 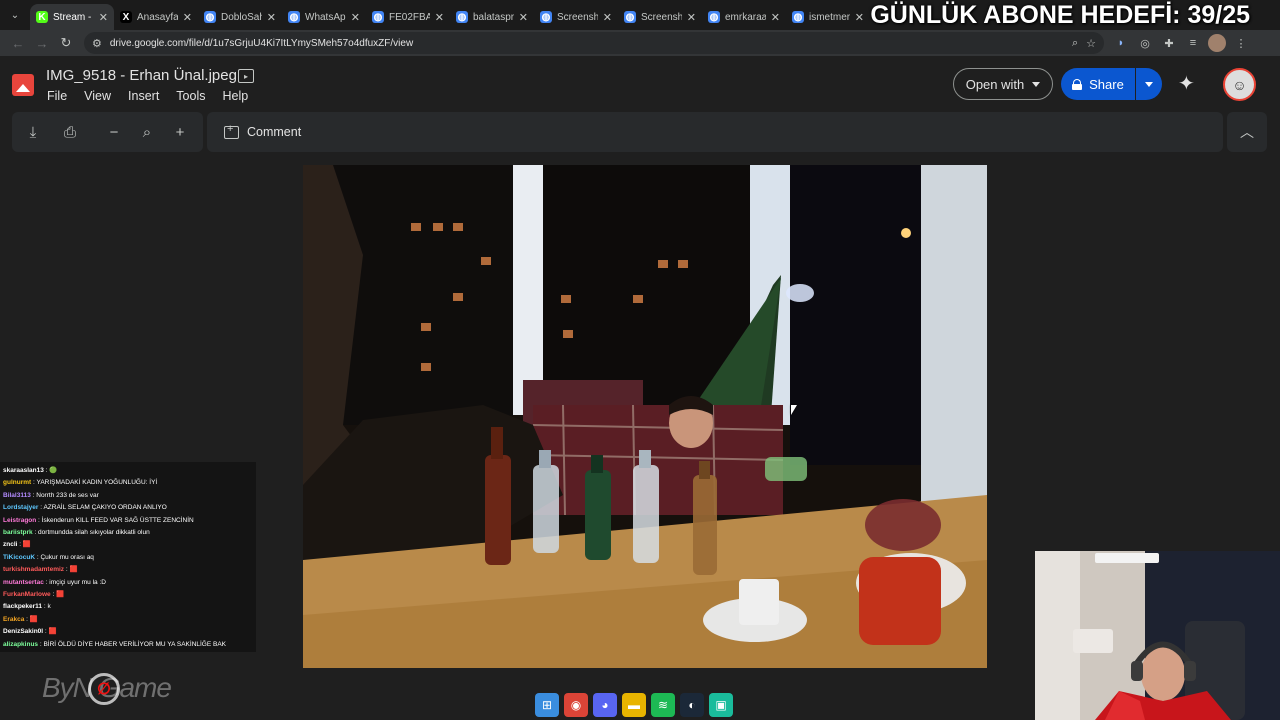 I want to click on bookmark-star-icon: ☆, so click(x=1091, y=43).